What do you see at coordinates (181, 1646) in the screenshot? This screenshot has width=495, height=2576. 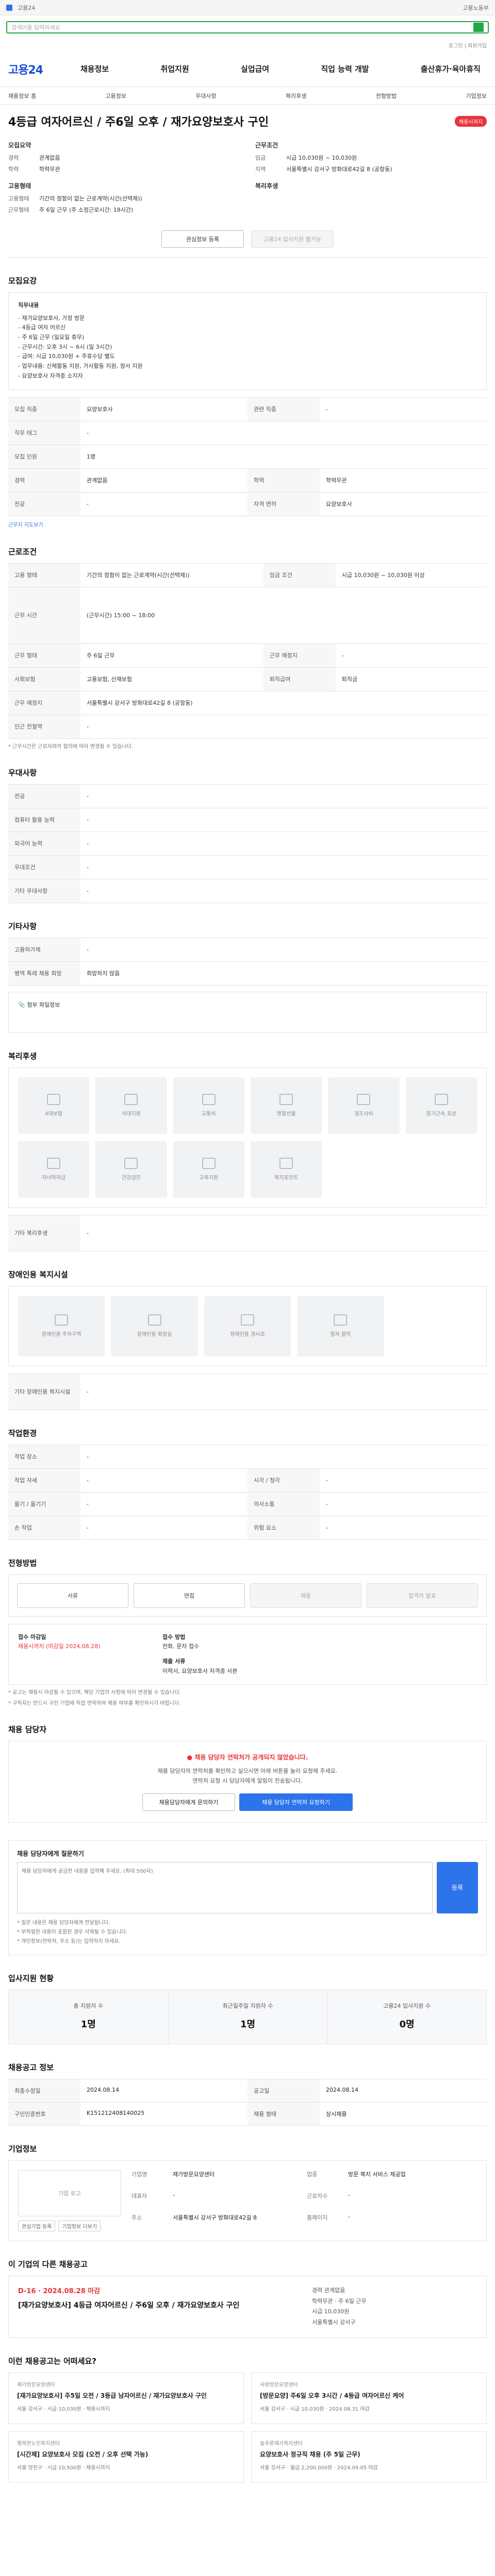 I see `apply-method-value: 전화, 문자 접수` at bounding box center [181, 1646].